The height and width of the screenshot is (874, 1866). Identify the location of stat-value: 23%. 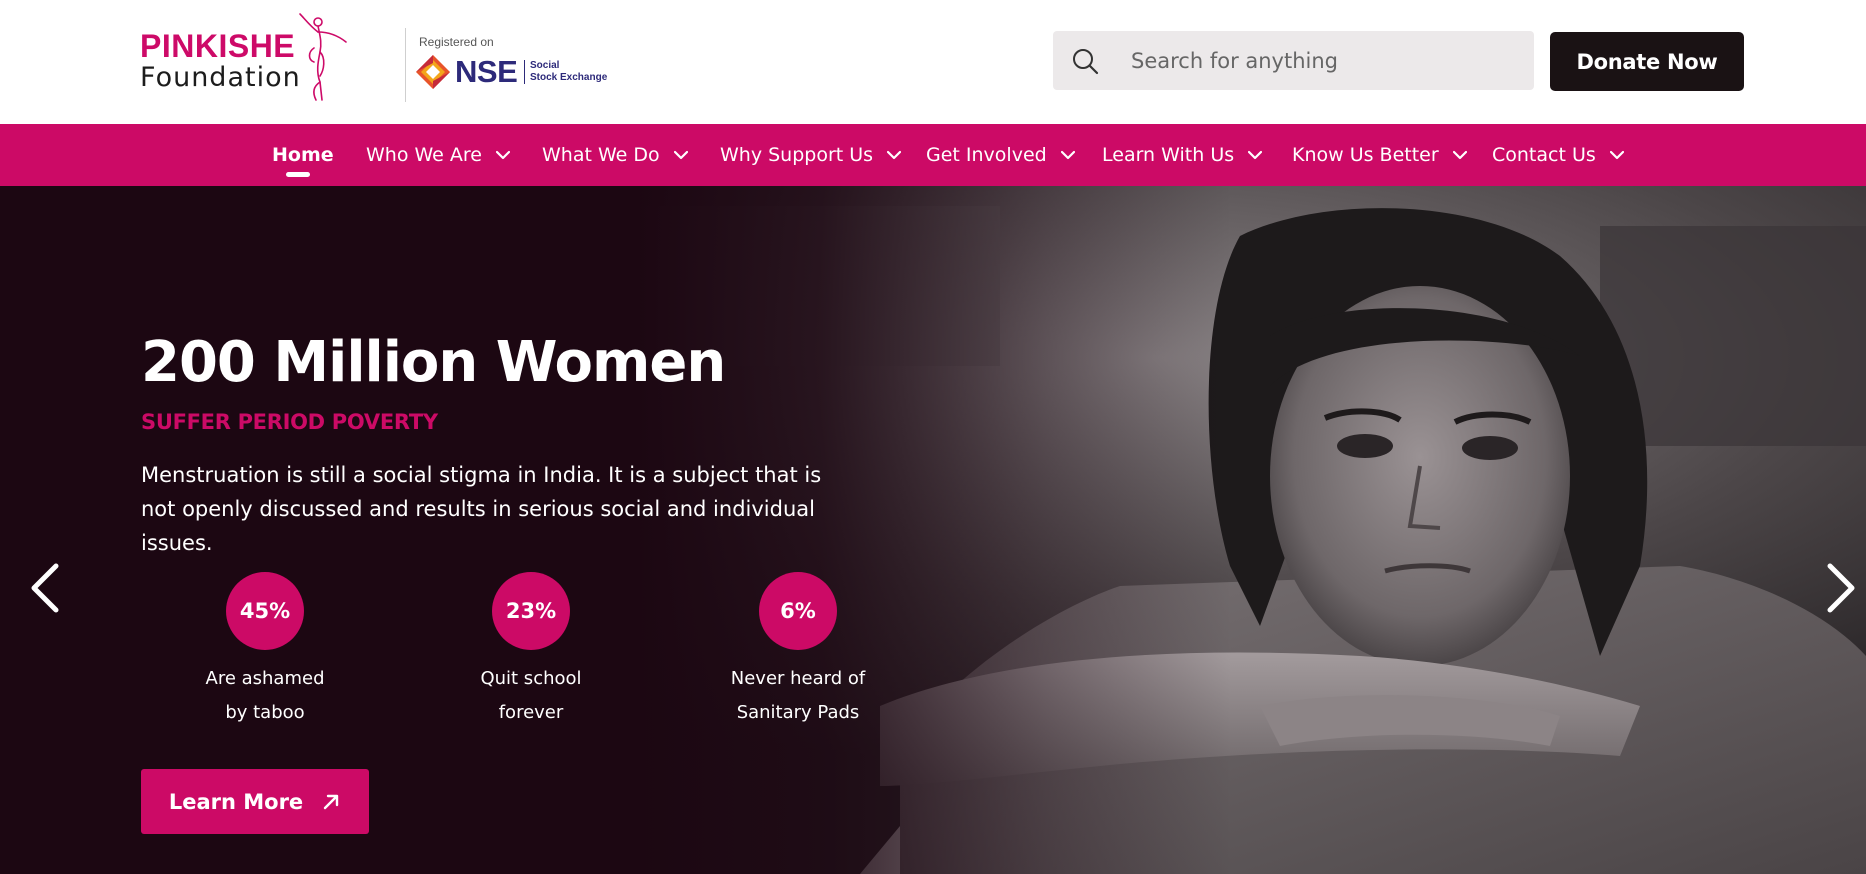
(531, 611).